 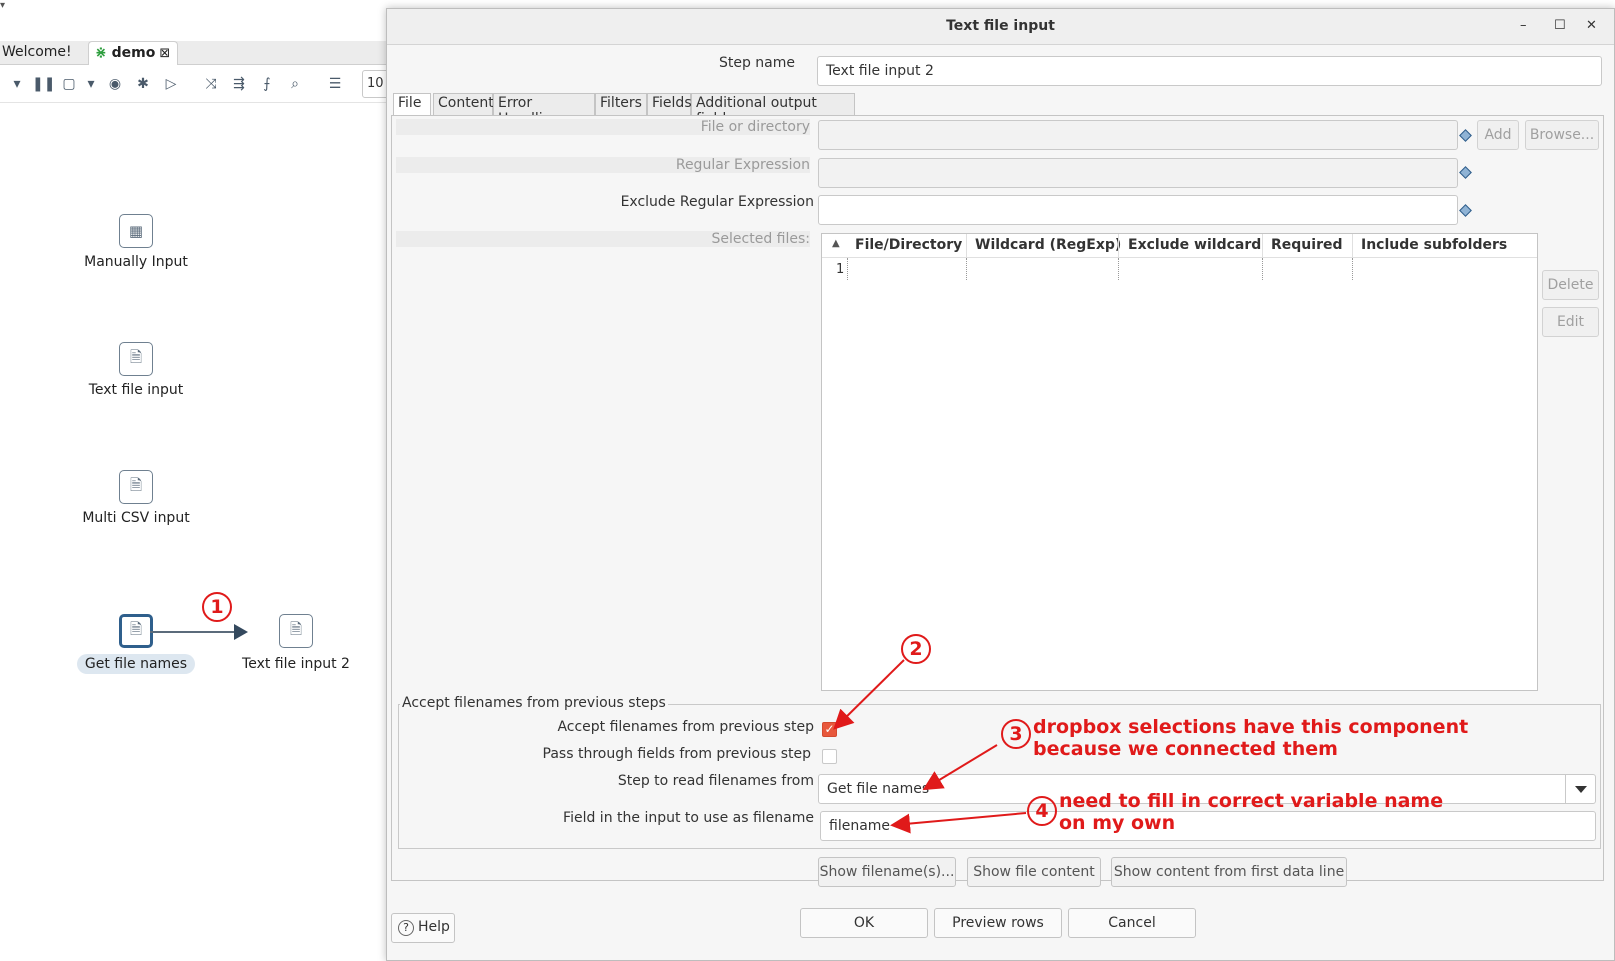 What do you see at coordinates (1185, 749) in the screenshot?
I see `annotation-line: because we connected them` at bounding box center [1185, 749].